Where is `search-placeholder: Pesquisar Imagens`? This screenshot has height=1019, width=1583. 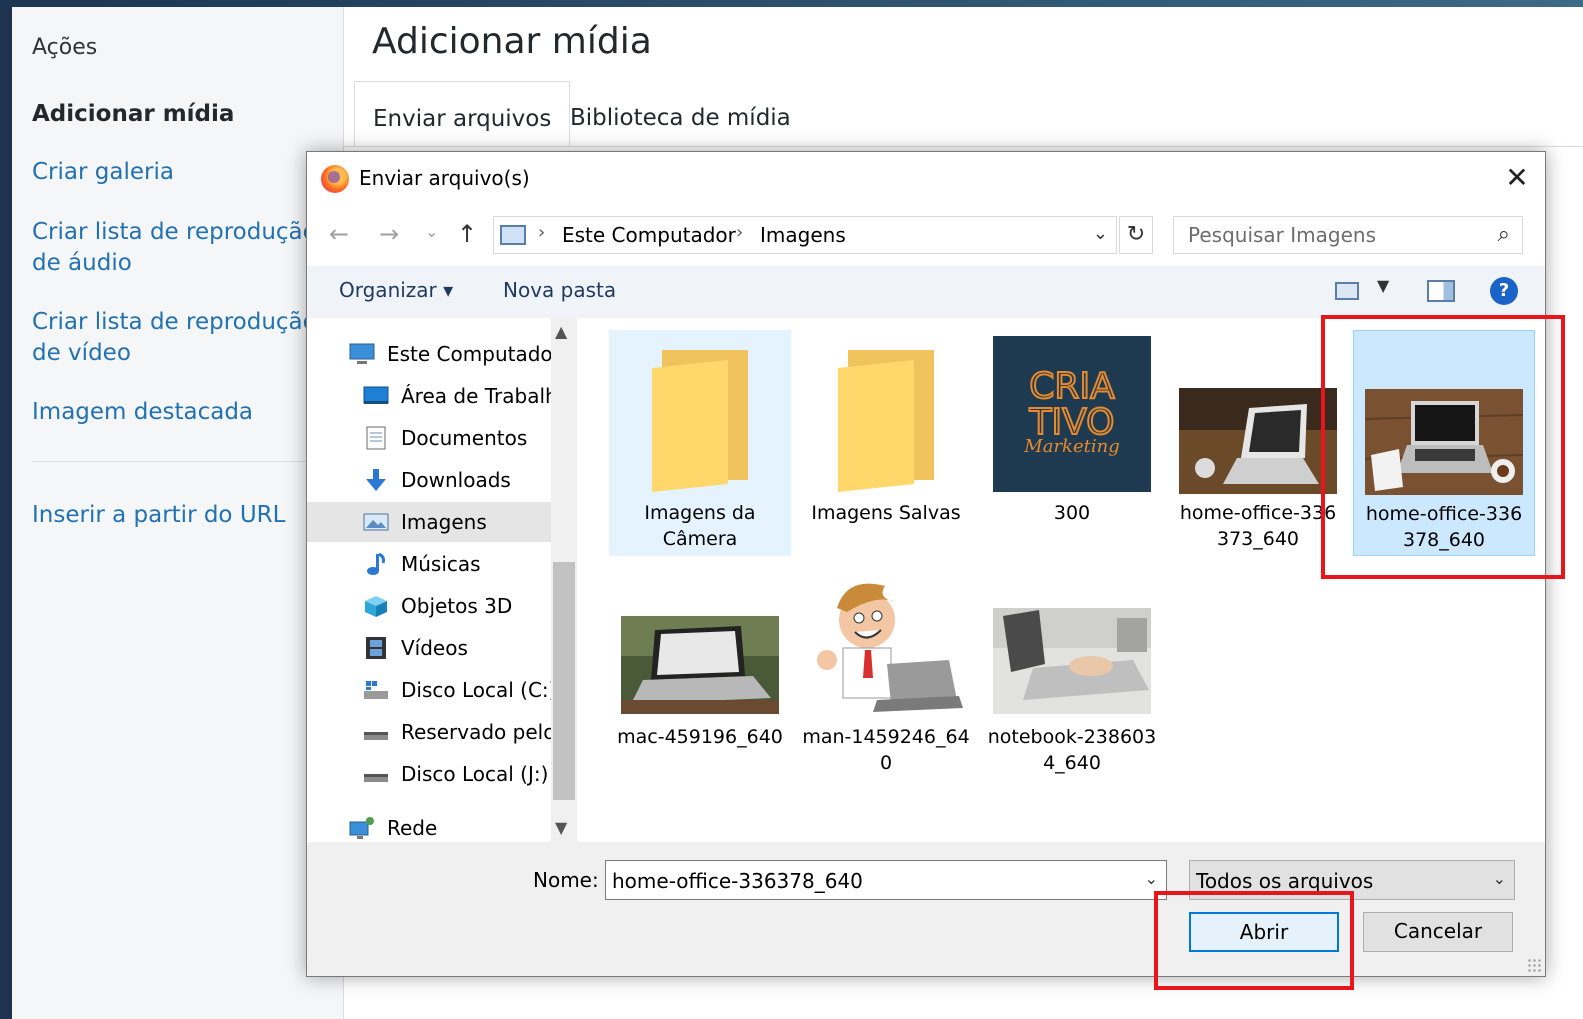
search-placeholder: Pesquisar Imagens is located at coordinates (1282, 235).